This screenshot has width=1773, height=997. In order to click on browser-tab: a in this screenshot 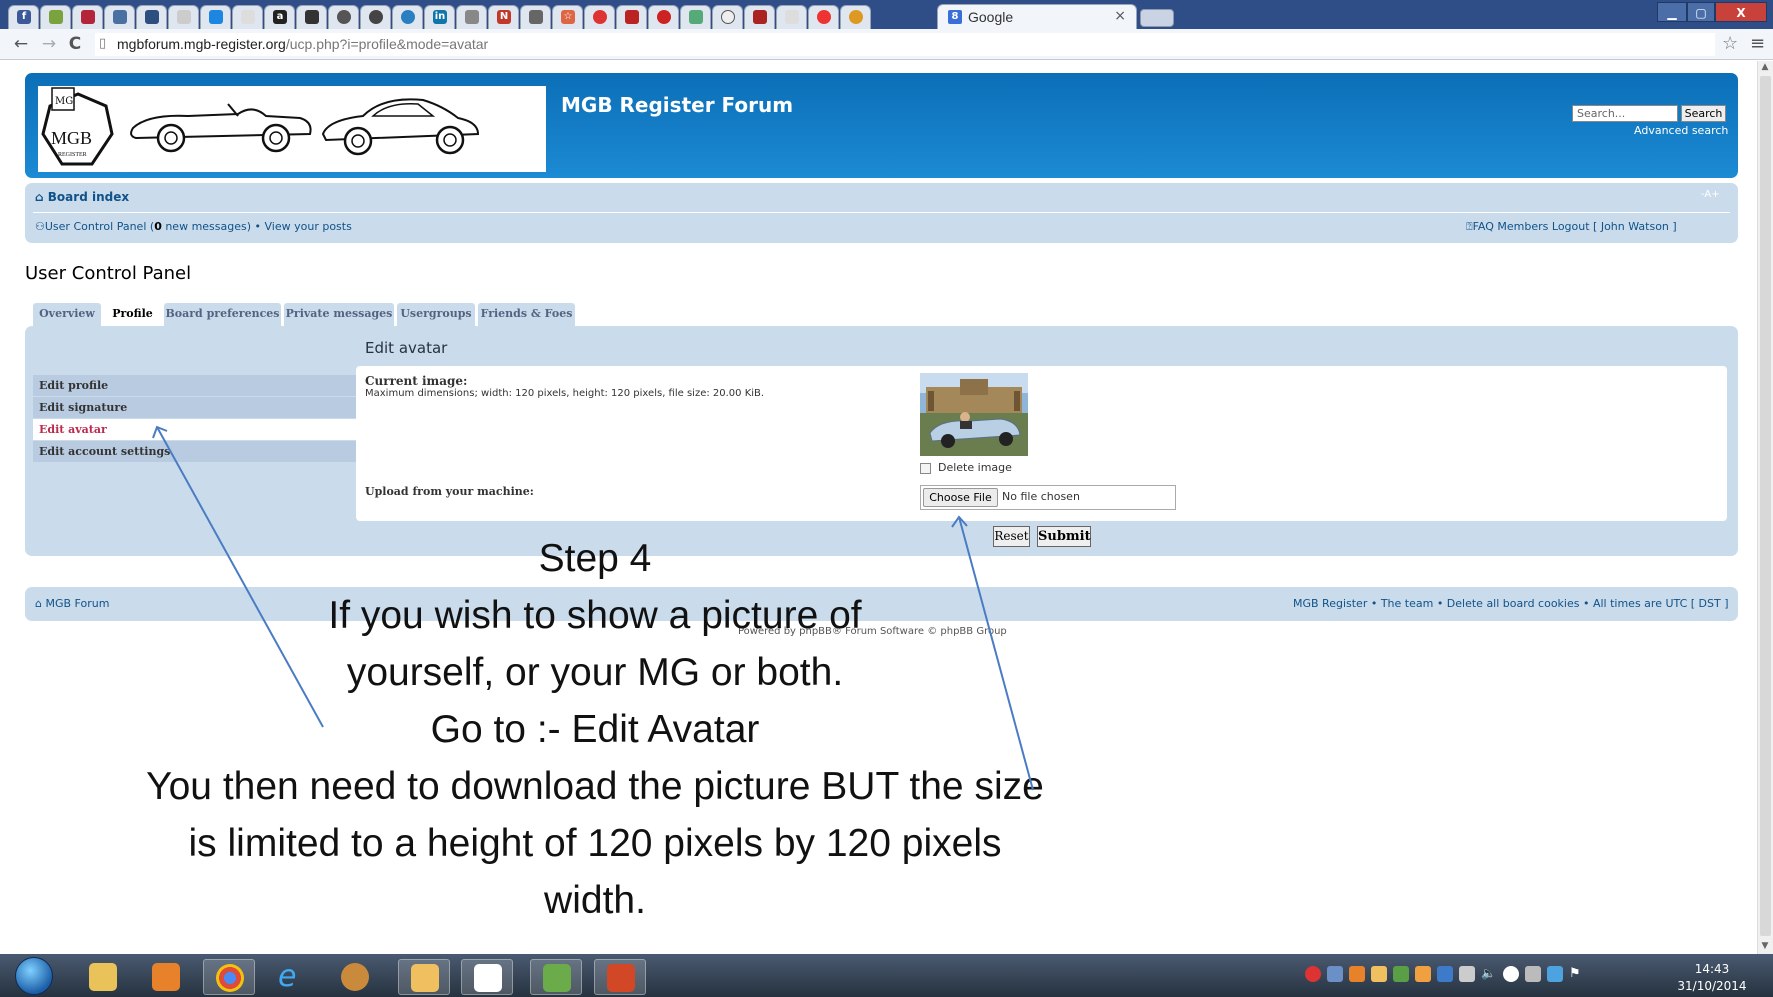, I will do `click(279, 17)`.